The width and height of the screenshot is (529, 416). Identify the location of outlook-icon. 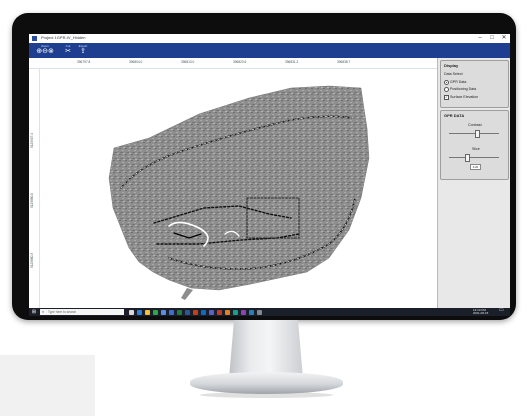
(203, 312).